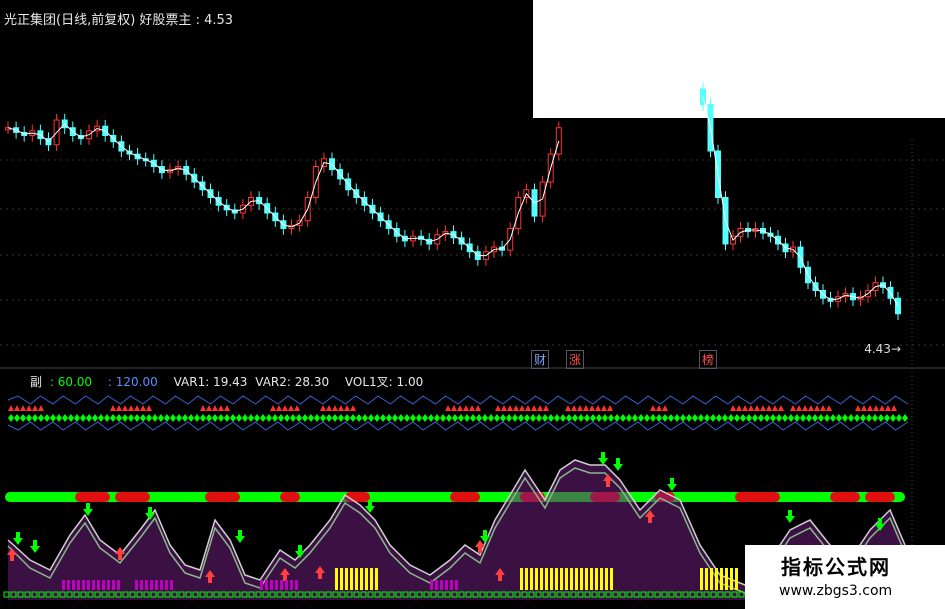  I want to click on last-price-value: 4.43, so click(877, 349).